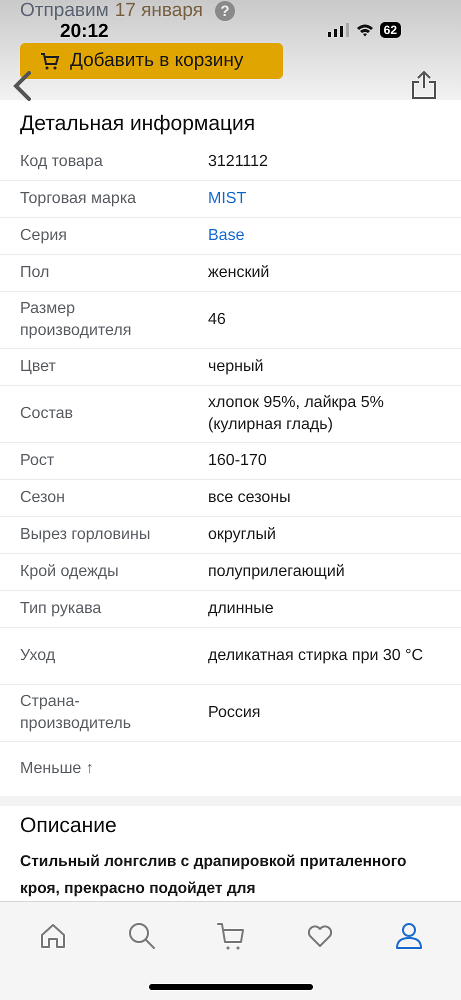 The width and height of the screenshot is (461, 1000). What do you see at coordinates (151, 61) in the screenshot?
I see `add-to-cart-button: Добавить в корзину` at bounding box center [151, 61].